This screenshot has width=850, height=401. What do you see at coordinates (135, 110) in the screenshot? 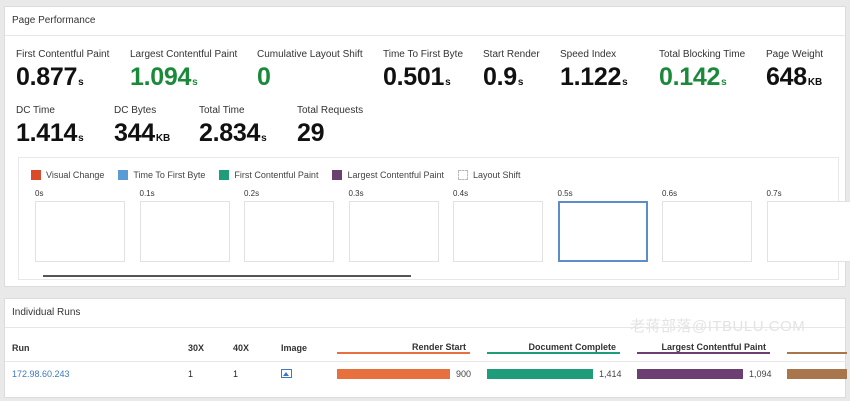
I see `metric-label: DC Bytes` at bounding box center [135, 110].